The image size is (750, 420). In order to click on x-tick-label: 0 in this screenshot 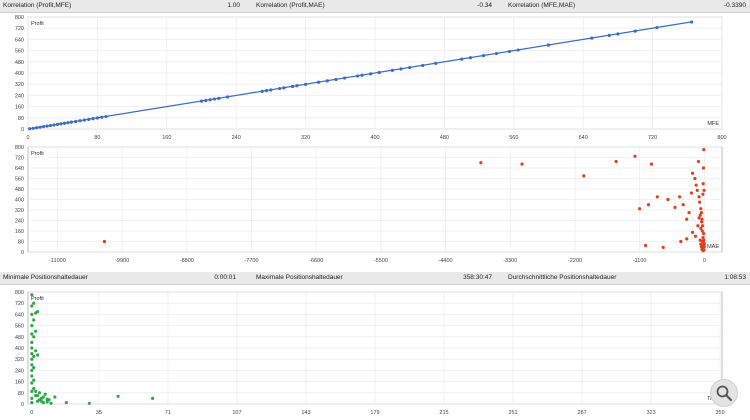, I will do `click(704, 261)`.